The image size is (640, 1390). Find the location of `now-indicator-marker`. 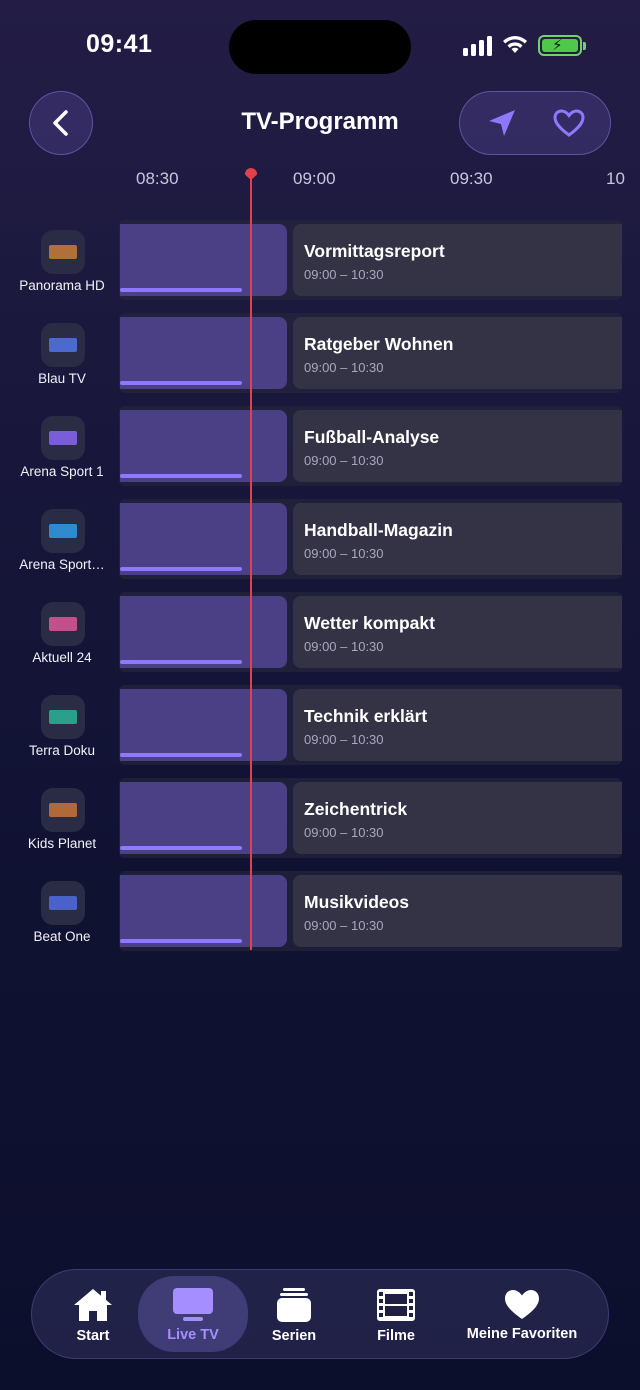

now-indicator-marker is located at coordinates (251, 174).